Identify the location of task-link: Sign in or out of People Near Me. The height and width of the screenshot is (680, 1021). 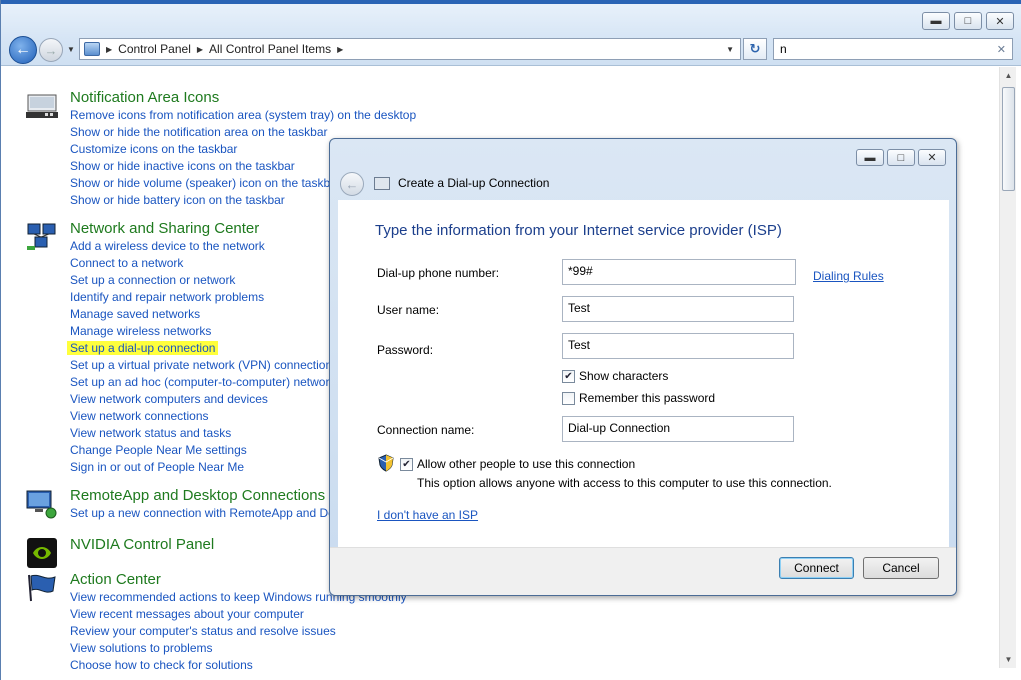
(202, 467).